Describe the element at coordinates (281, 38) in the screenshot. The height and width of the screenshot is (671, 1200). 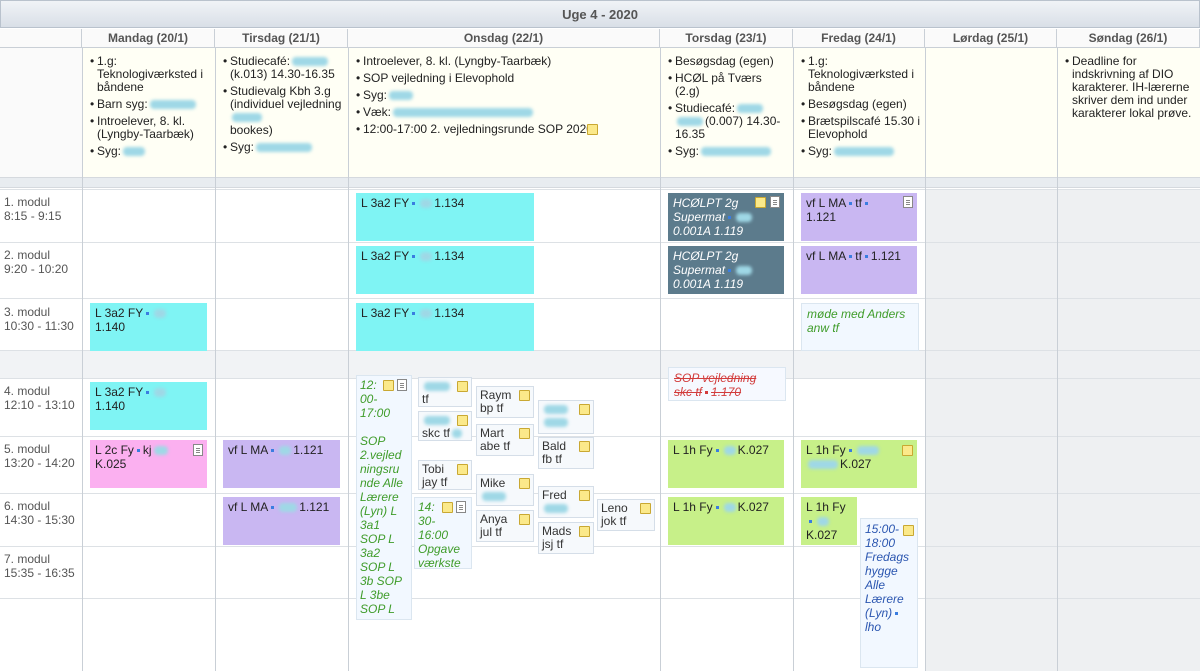
I see `day-header-tuesday: Tirsdag (21/1)` at that location.